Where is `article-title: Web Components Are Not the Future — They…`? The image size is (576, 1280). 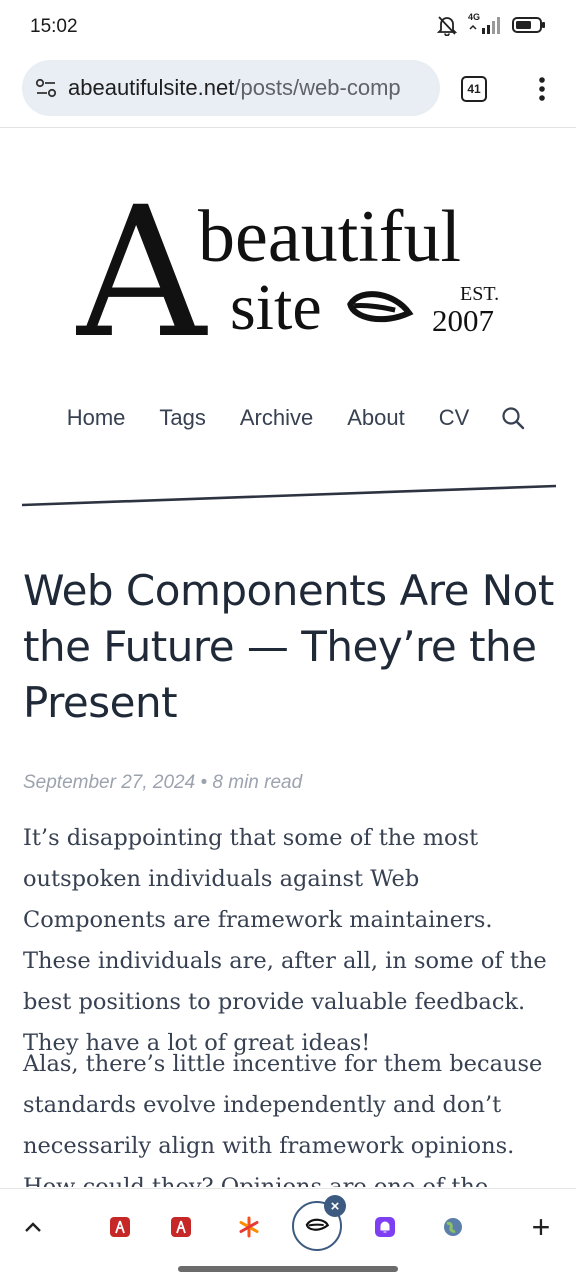
article-title: Web Components Are Not the Future — They… is located at coordinates (288, 646).